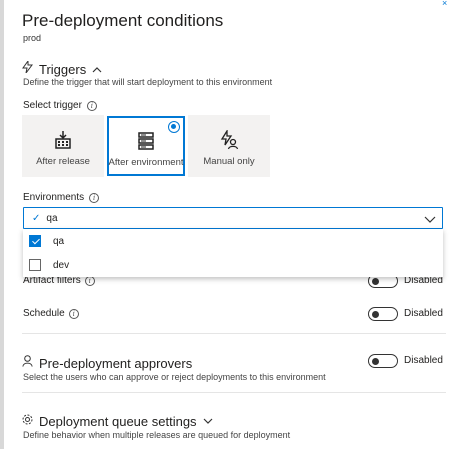 The width and height of the screenshot is (452, 449). Describe the element at coordinates (36, 218) in the screenshot. I see `check-icon: ✓` at that location.